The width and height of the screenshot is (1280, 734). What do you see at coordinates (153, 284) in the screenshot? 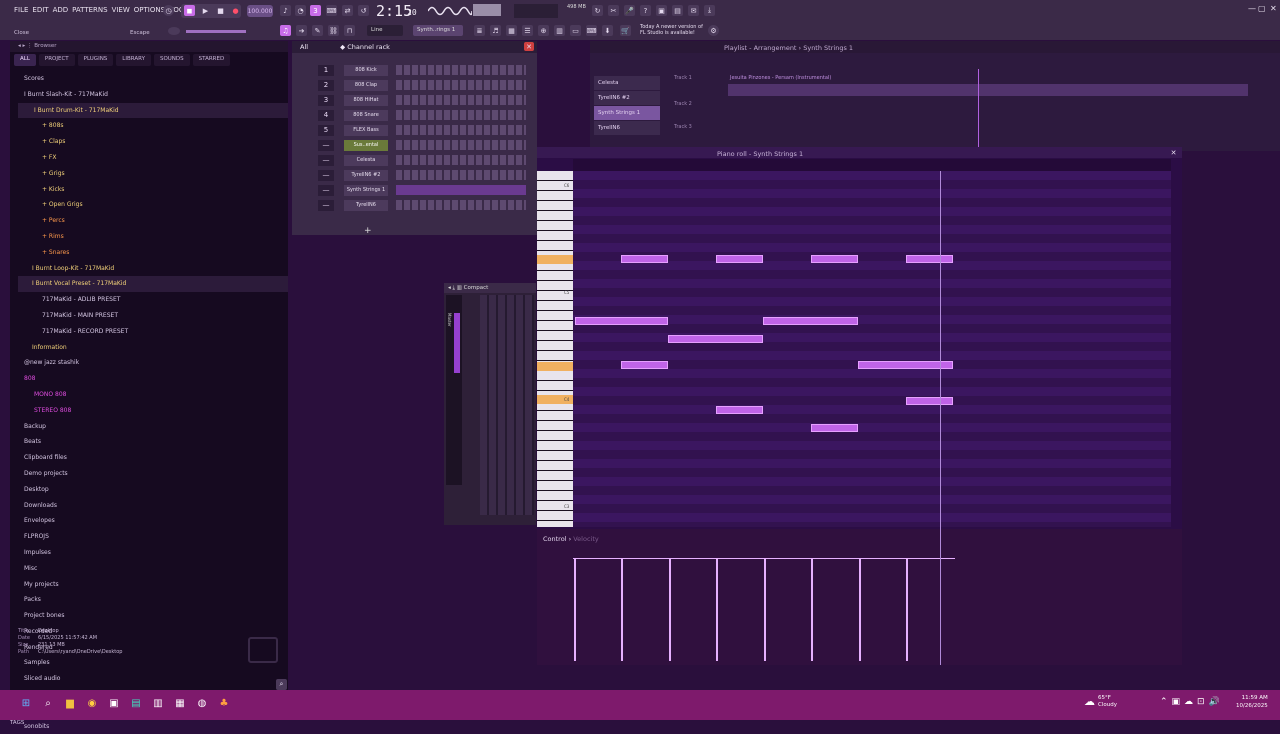
I see `browser-item: I Burnt Vocal Preset - 717MaKid` at bounding box center [153, 284].